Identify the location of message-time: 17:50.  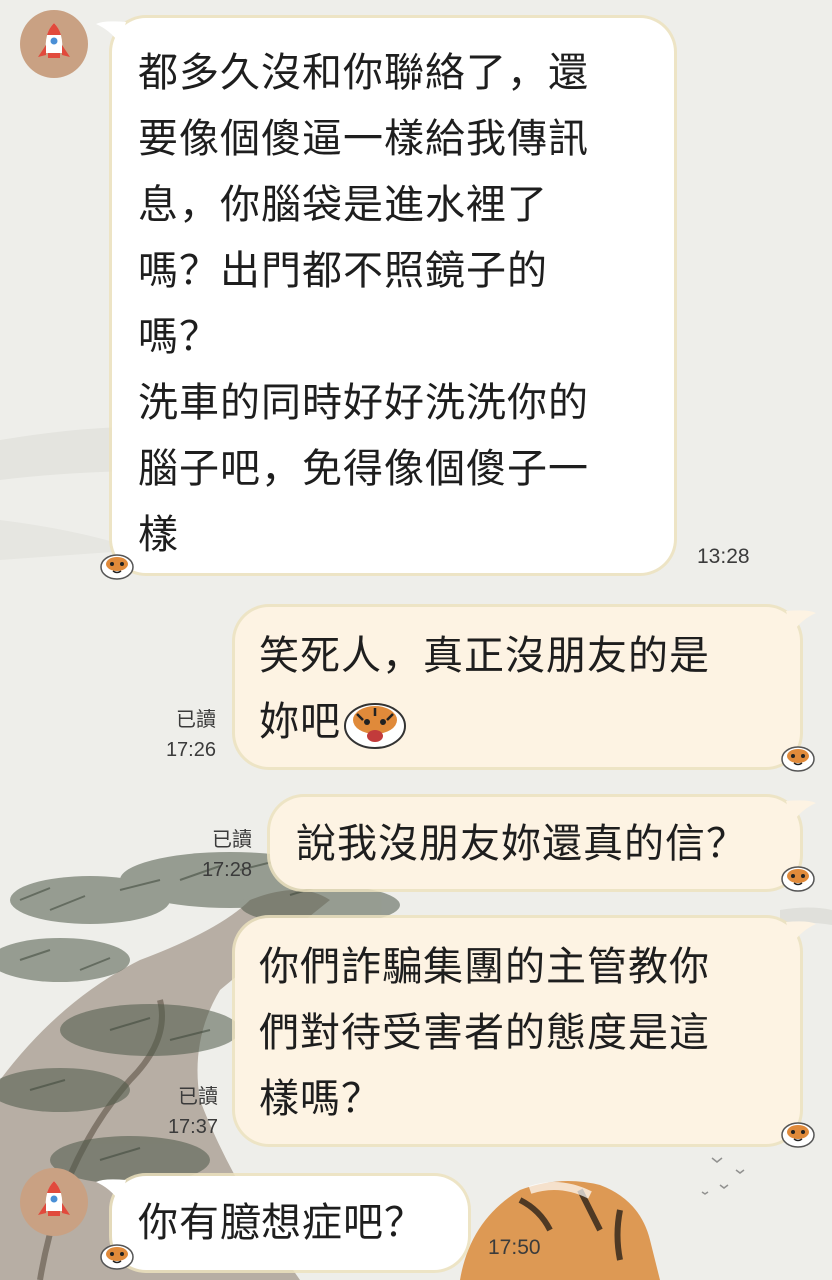
(514, 1247).